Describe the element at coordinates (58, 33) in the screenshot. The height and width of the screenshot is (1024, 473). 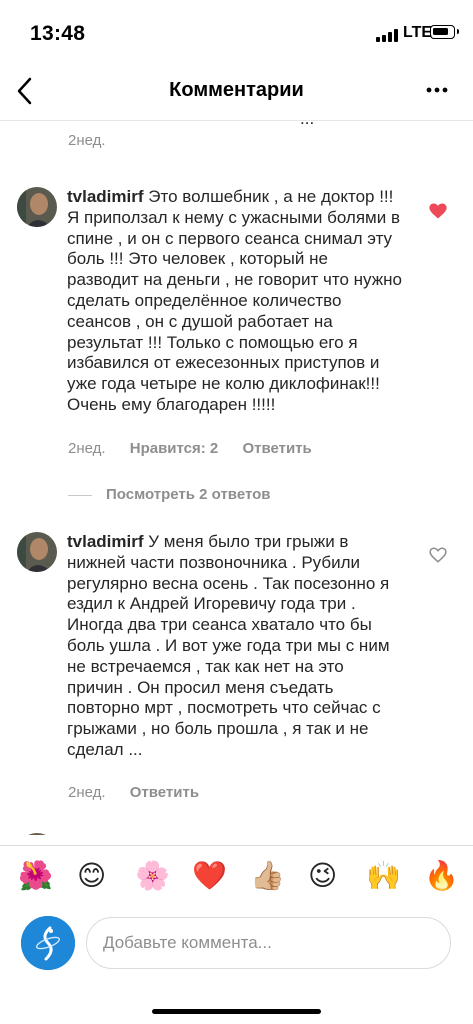
I see `status-time: 13:48` at that location.